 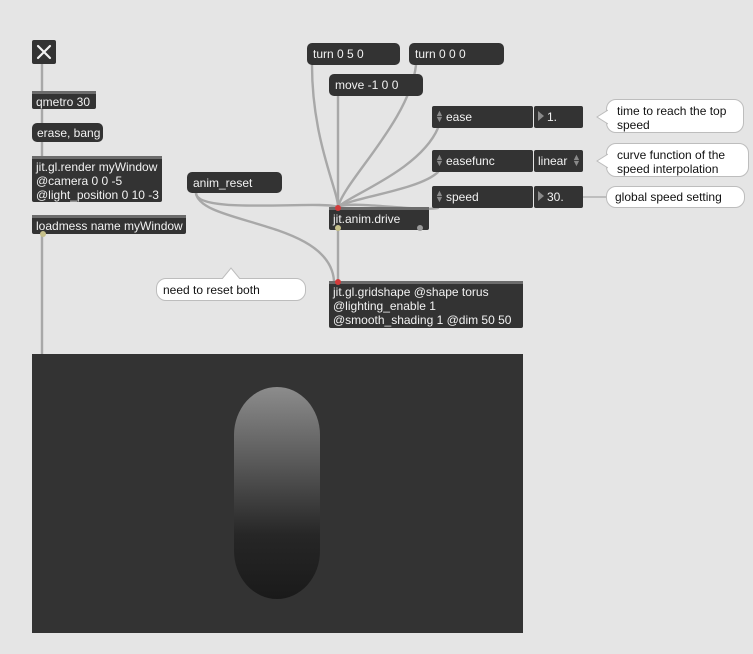 What do you see at coordinates (109, 226) in the screenshot?
I see `loadmess-object: loadmess name myWindow` at bounding box center [109, 226].